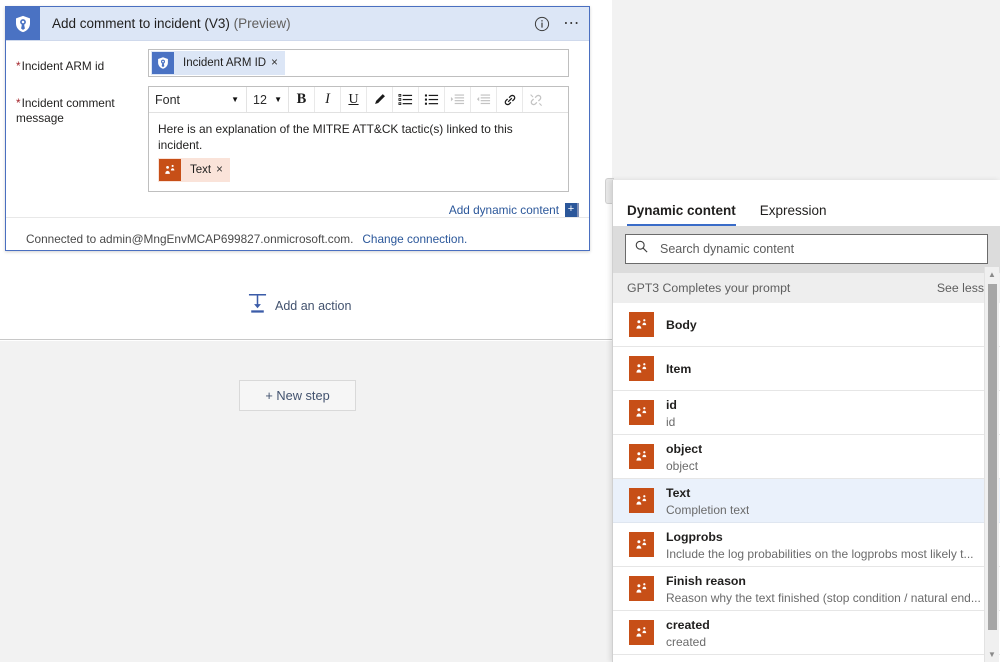 This screenshot has height=662, width=1000. I want to click on highlight-color-button, so click(380, 99).